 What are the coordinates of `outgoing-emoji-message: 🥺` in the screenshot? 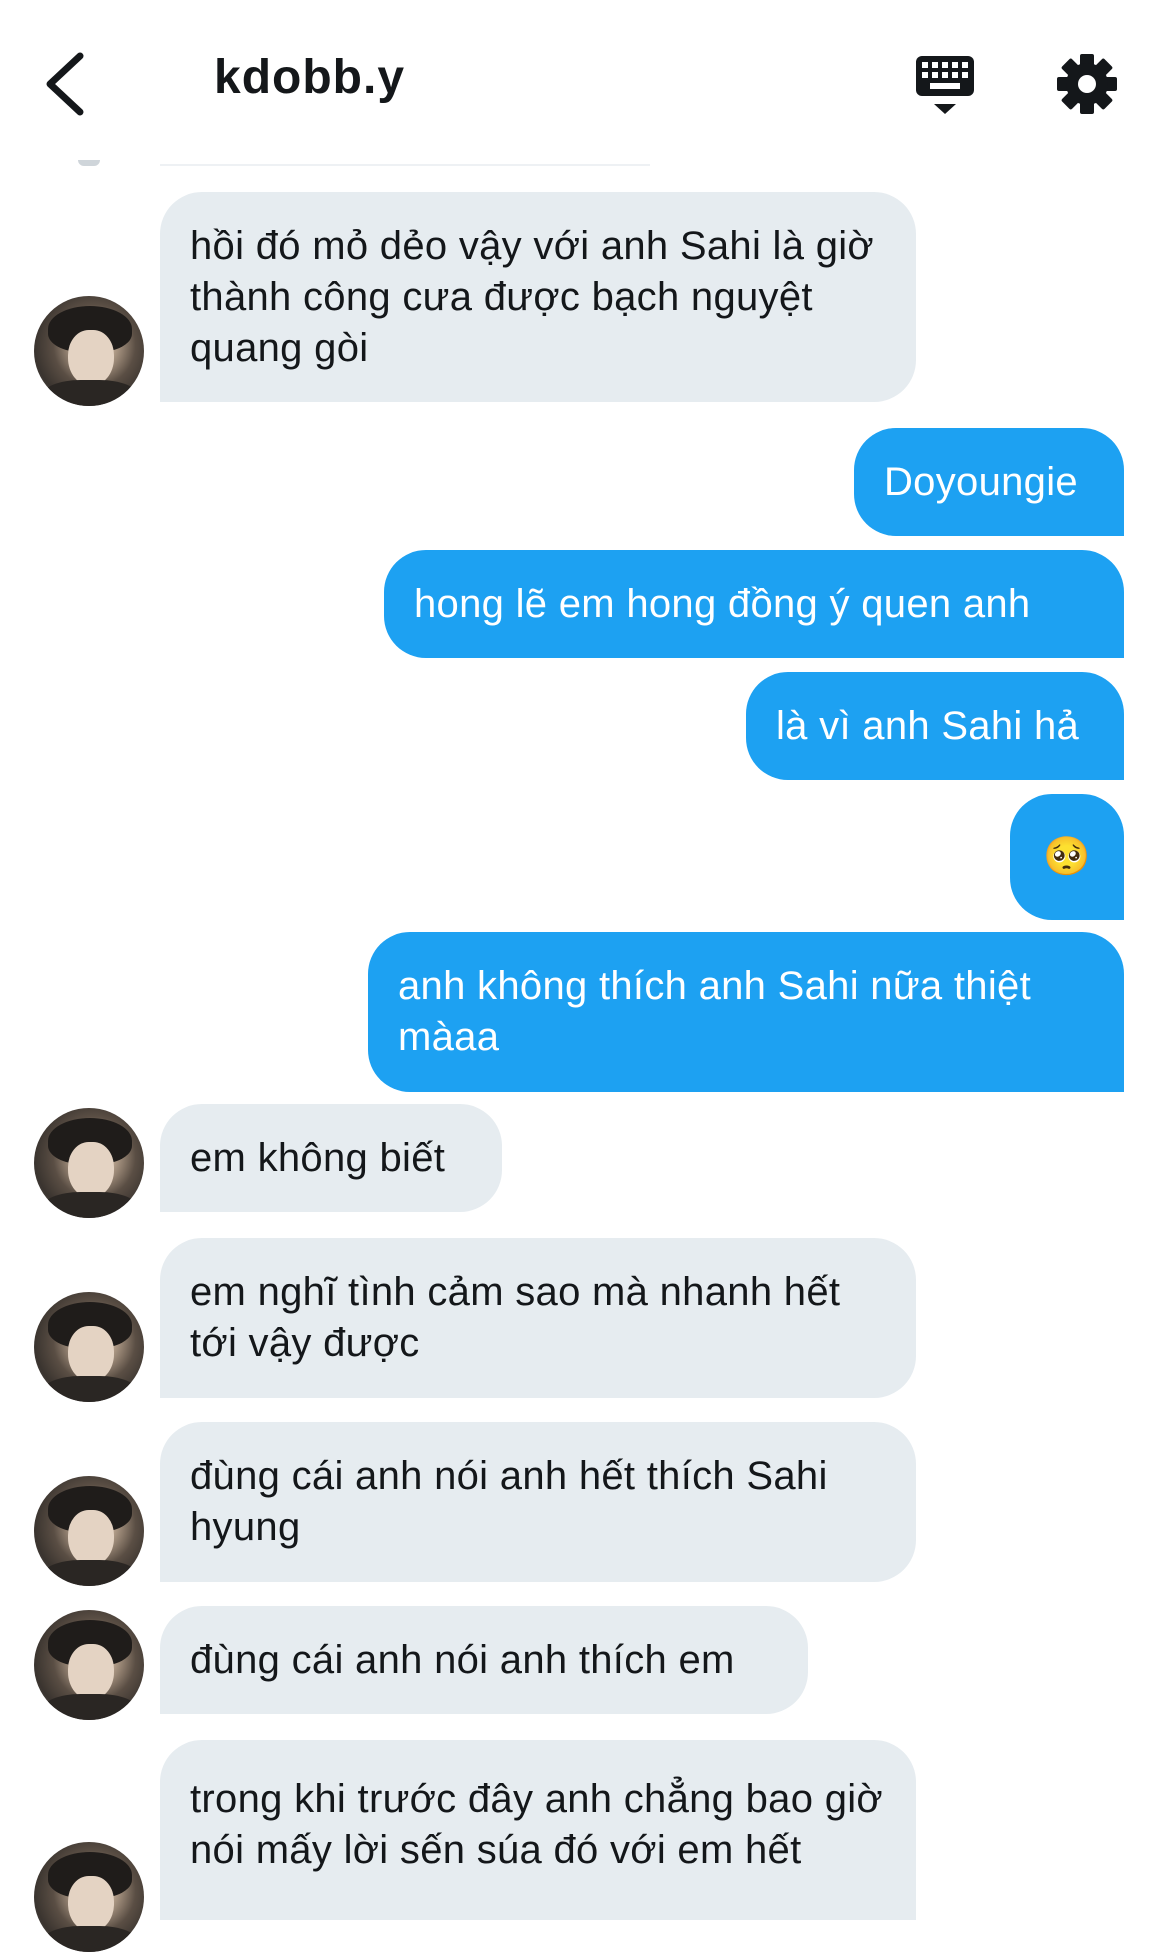 It's located at (1067, 857).